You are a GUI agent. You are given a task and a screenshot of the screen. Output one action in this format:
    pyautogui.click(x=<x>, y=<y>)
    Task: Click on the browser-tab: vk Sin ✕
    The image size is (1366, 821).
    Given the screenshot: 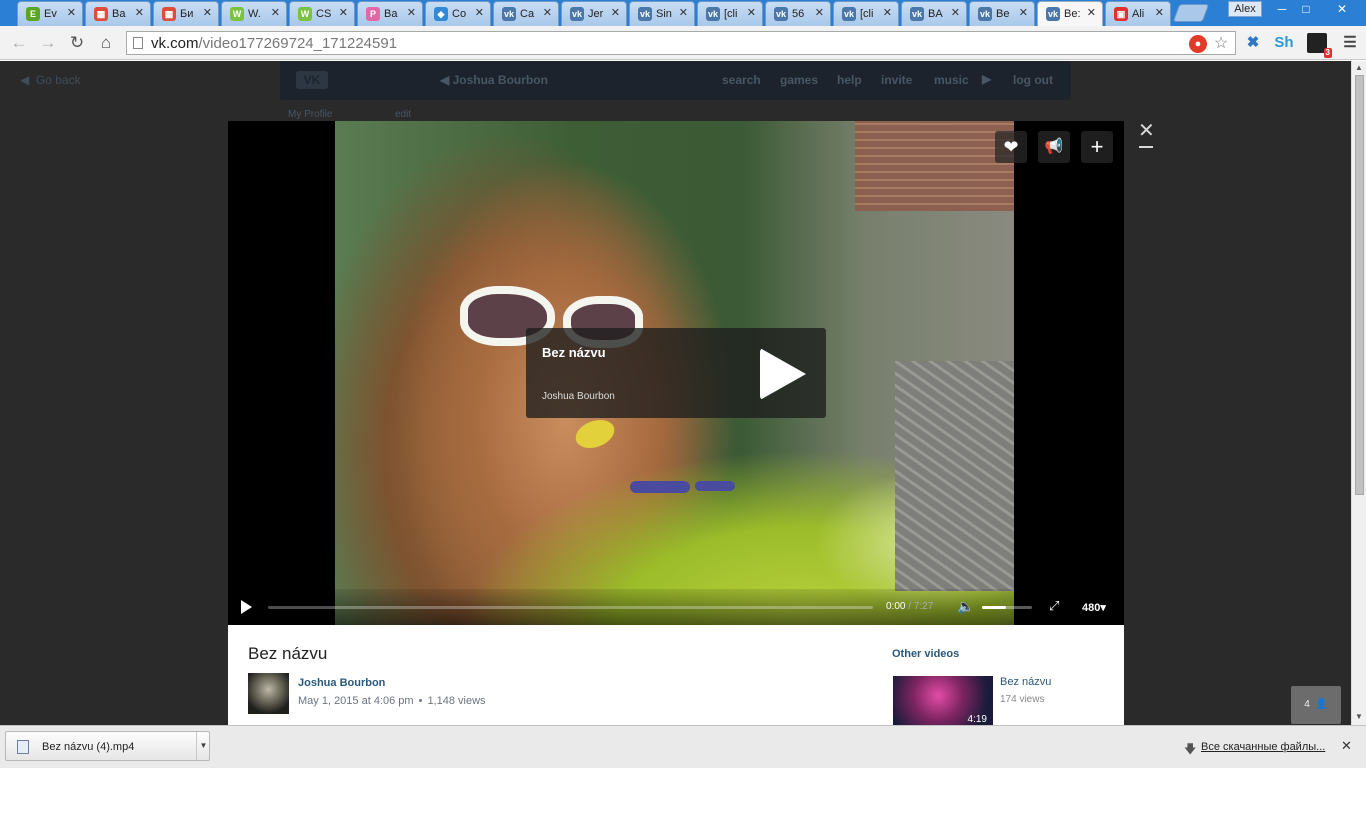 What is the action you would take?
    pyautogui.click(x=662, y=13)
    